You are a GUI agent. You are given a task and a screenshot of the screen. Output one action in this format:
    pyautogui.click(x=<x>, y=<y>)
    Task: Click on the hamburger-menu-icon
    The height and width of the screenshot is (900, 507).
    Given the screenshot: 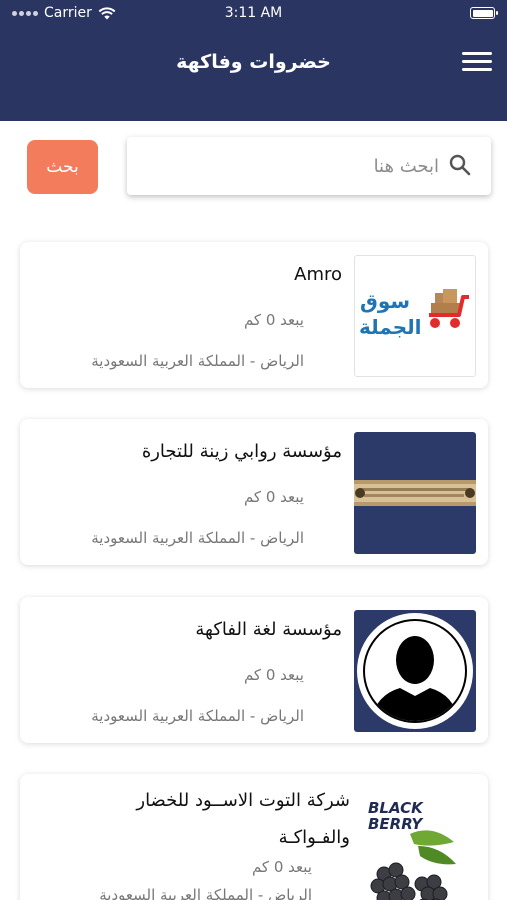 What is the action you would take?
    pyautogui.click(x=477, y=62)
    